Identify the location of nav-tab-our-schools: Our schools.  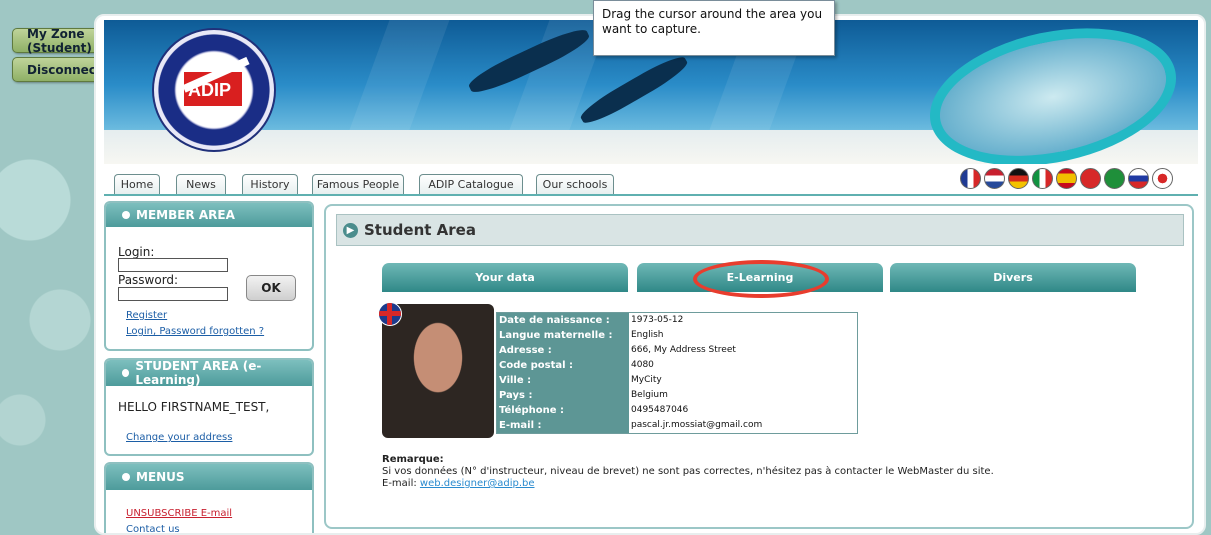
(575, 184).